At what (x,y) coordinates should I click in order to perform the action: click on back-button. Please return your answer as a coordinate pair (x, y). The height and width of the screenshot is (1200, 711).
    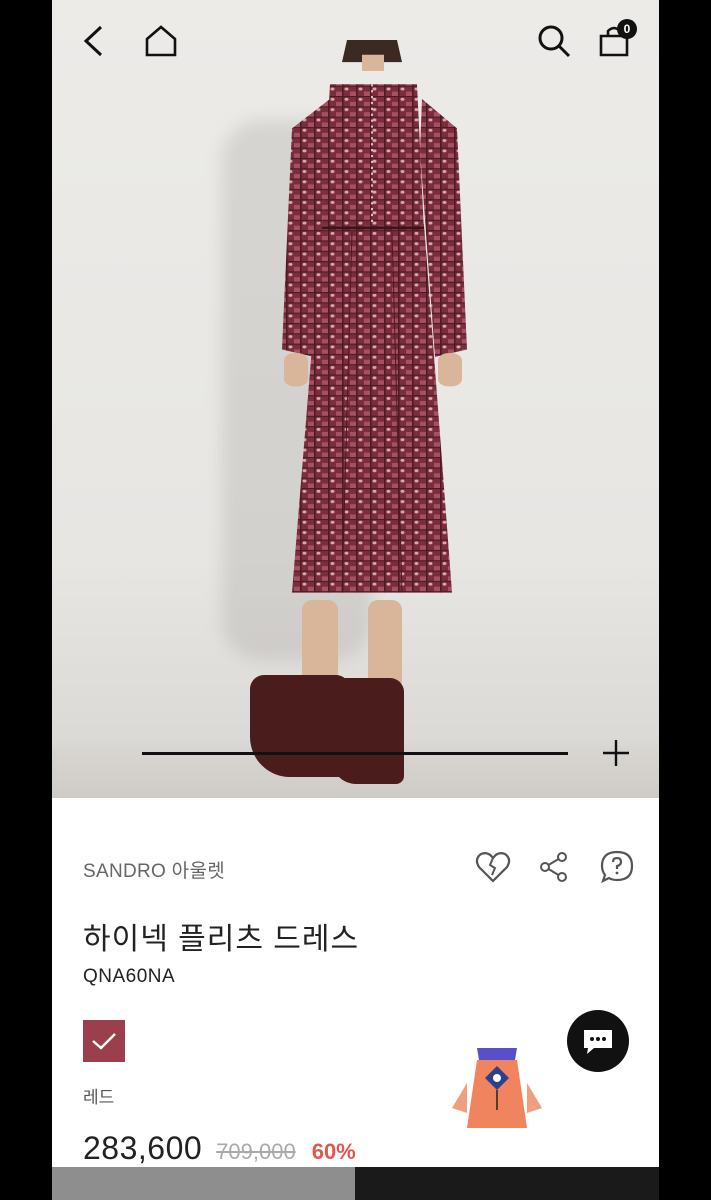
    Looking at the image, I should click on (93, 41).